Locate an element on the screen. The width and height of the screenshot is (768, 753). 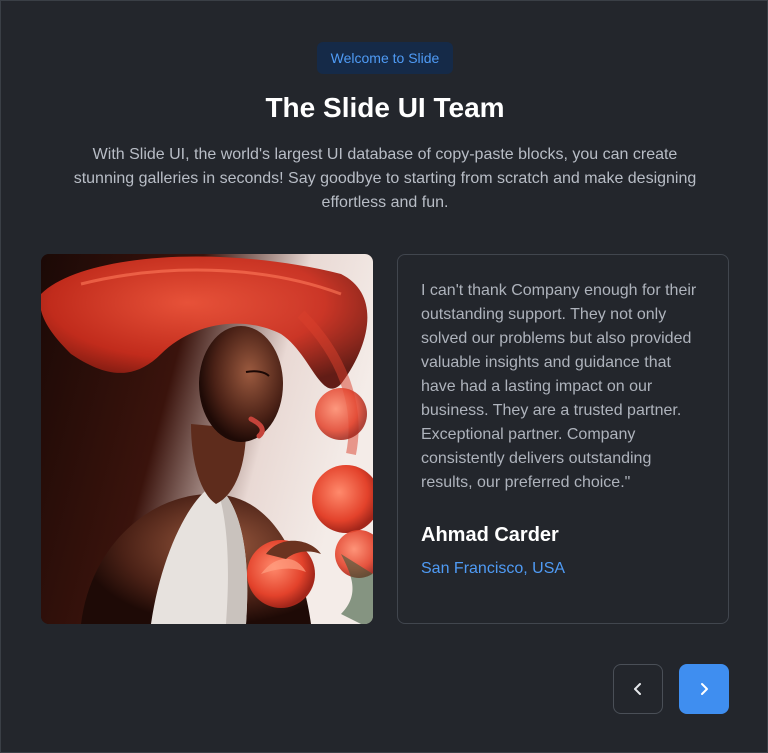
author-location: San Francisco, USA is located at coordinates (493, 568).